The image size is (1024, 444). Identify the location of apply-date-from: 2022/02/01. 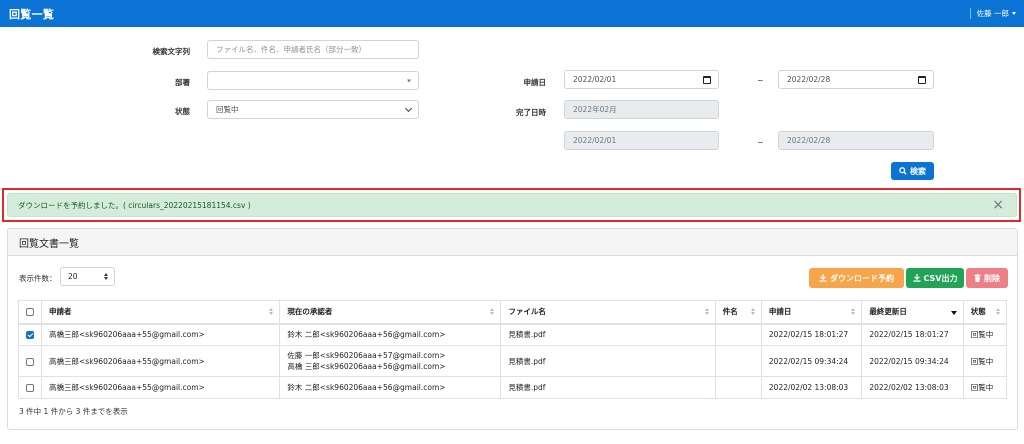
(641, 79).